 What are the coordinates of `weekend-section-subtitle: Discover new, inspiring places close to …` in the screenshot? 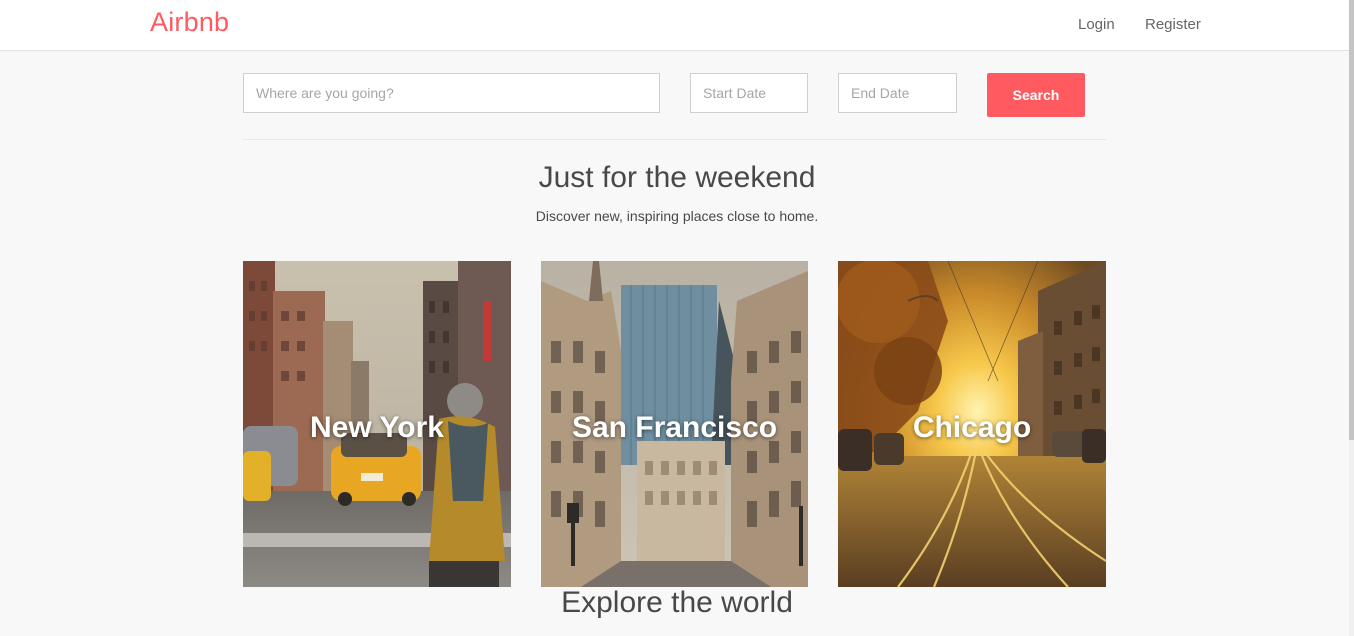 It's located at (677, 216).